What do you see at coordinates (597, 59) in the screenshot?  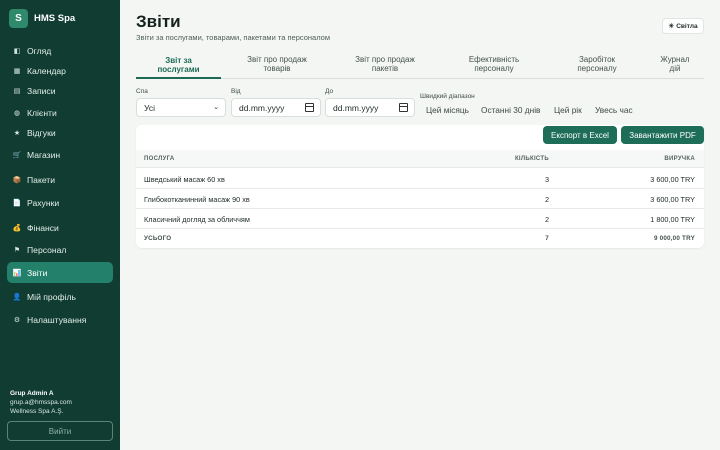 I see `tab-label: Заробіток` at bounding box center [597, 59].